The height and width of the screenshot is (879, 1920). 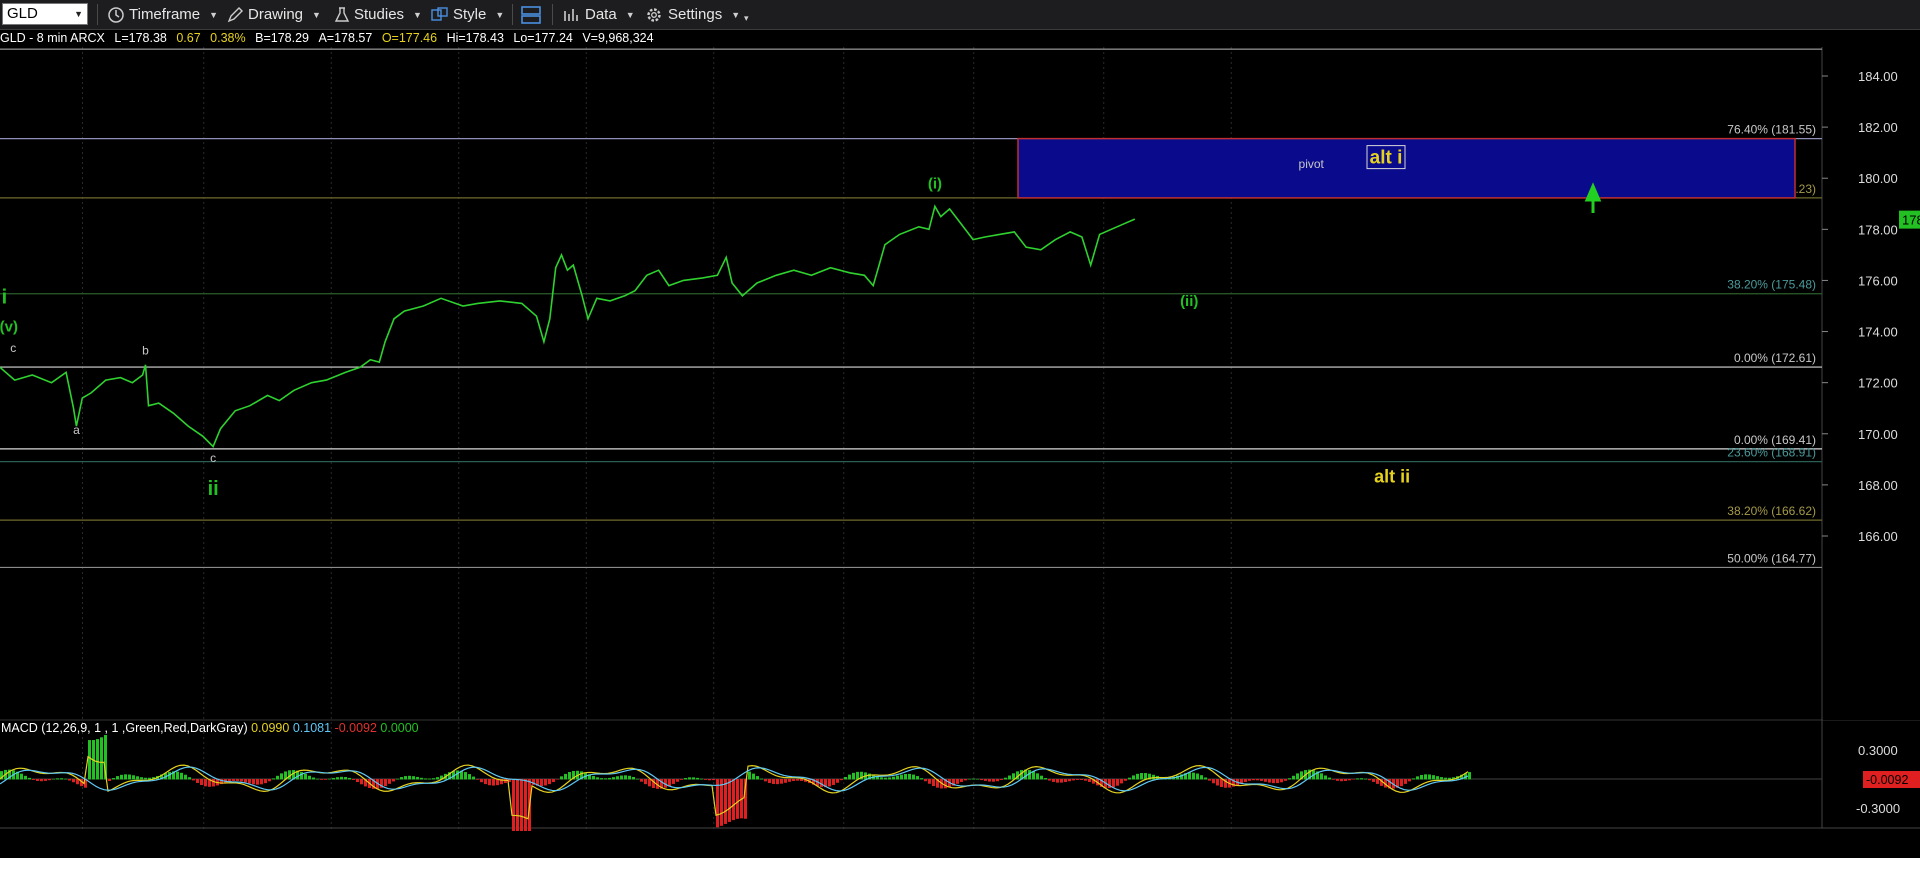 What do you see at coordinates (1878, 383) in the screenshot?
I see `price-tick-label: 172.00` at bounding box center [1878, 383].